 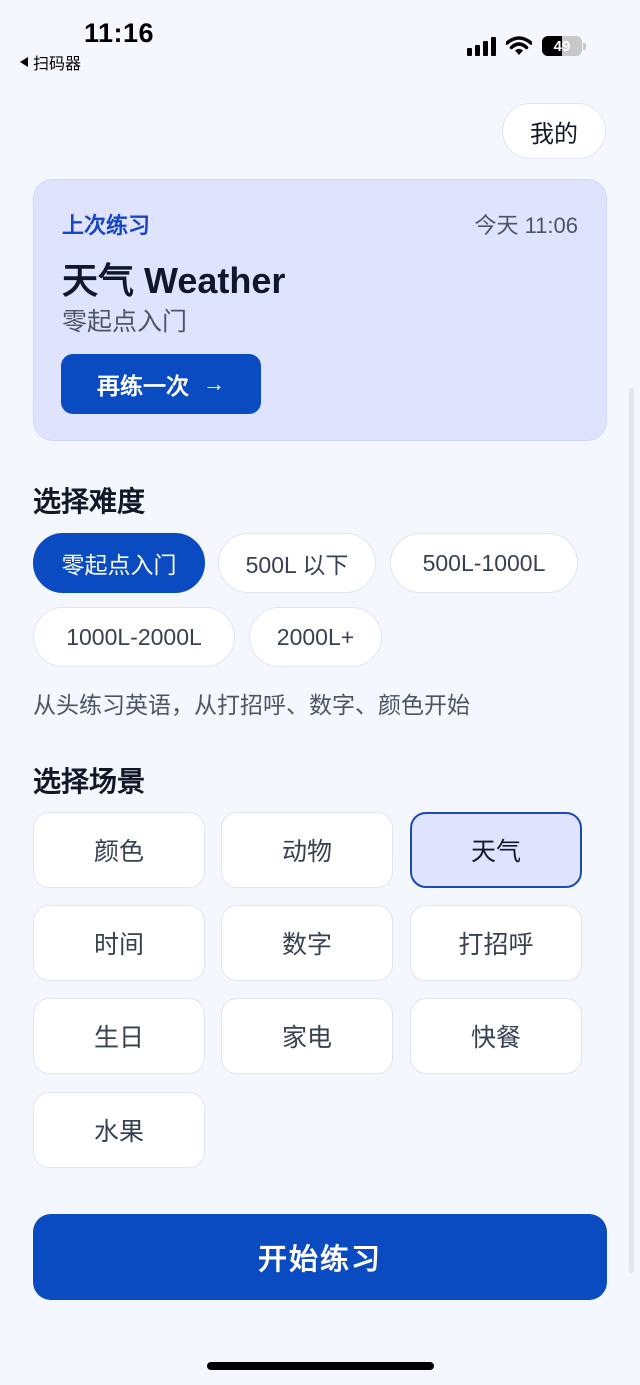 What do you see at coordinates (143, 386) in the screenshot?
I see `practice-again-label: 再练一次` at bounding box center [143, 386].